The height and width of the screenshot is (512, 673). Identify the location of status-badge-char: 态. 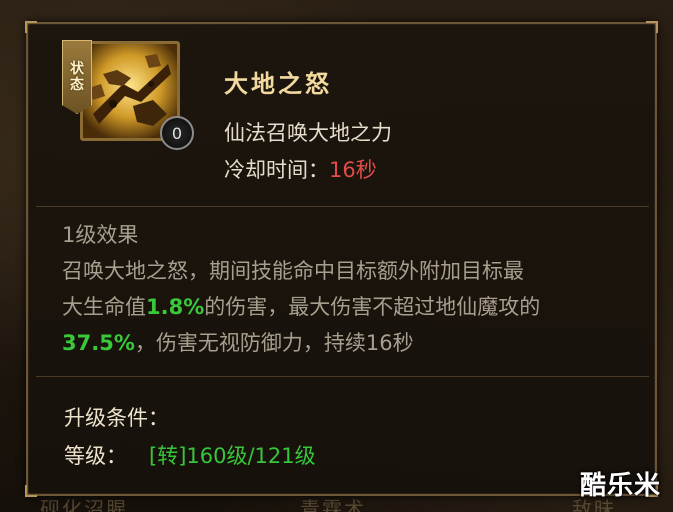
(77, 85).